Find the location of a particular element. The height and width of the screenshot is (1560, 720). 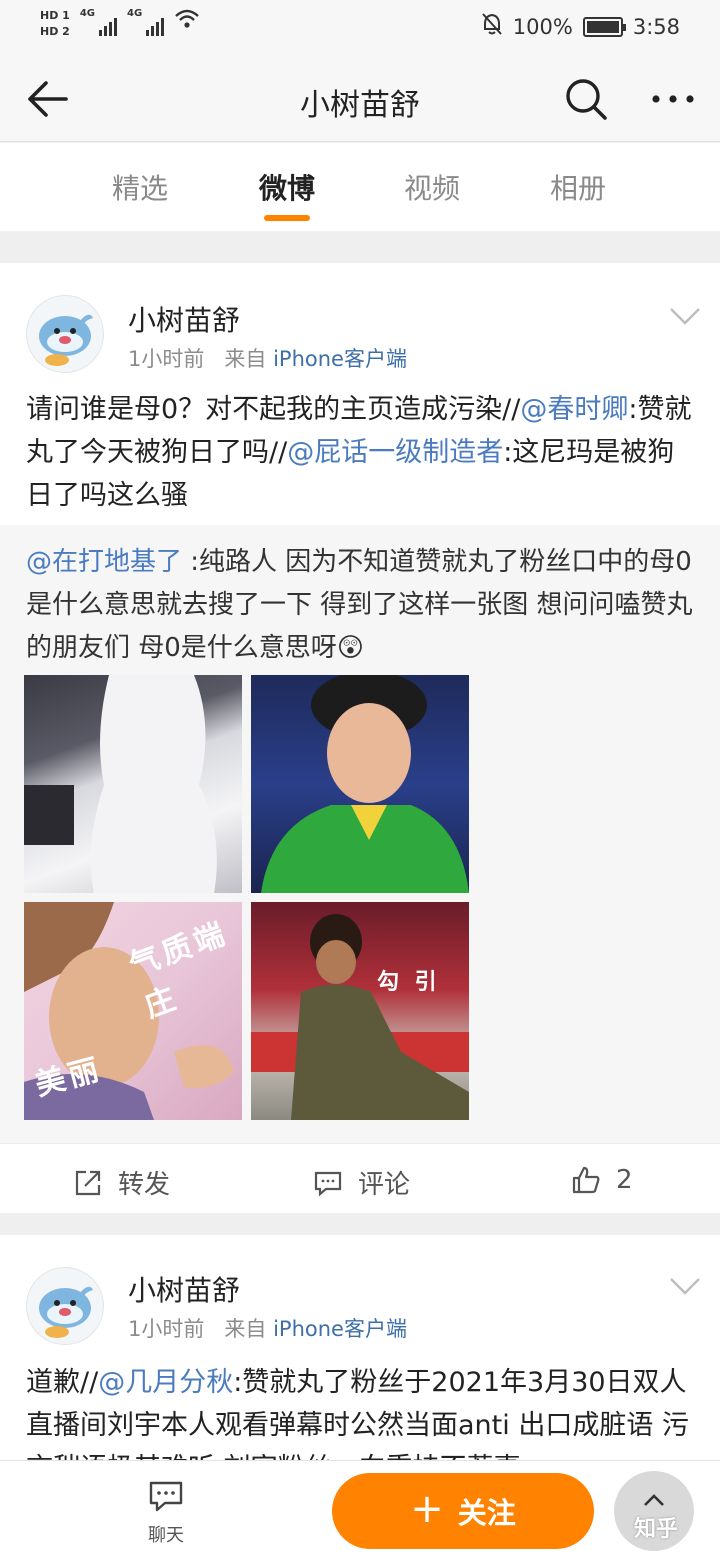

search-icon is located at coordinates (586, 99).